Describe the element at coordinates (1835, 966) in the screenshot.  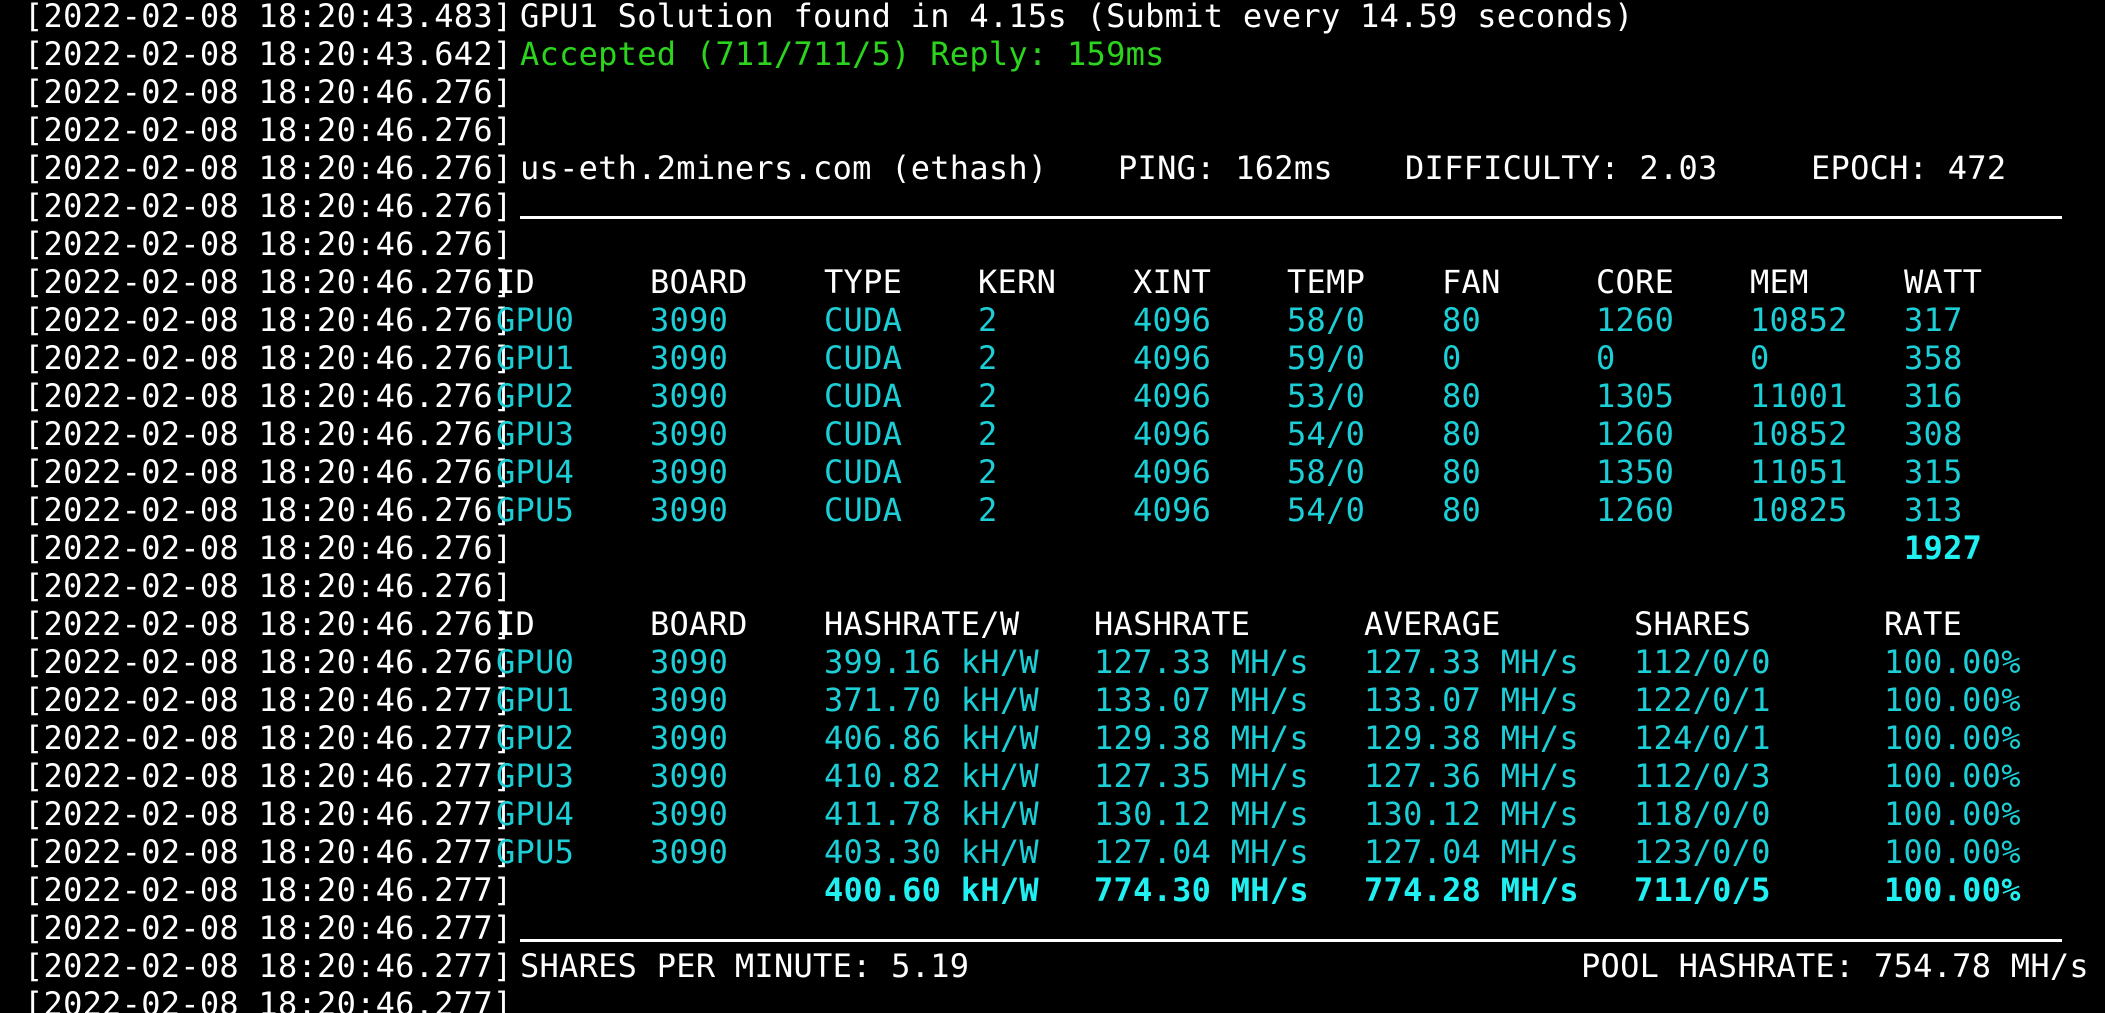
I see `pool-hashrate: POOL HASHRATE: 754.78 MH/s` at that location.